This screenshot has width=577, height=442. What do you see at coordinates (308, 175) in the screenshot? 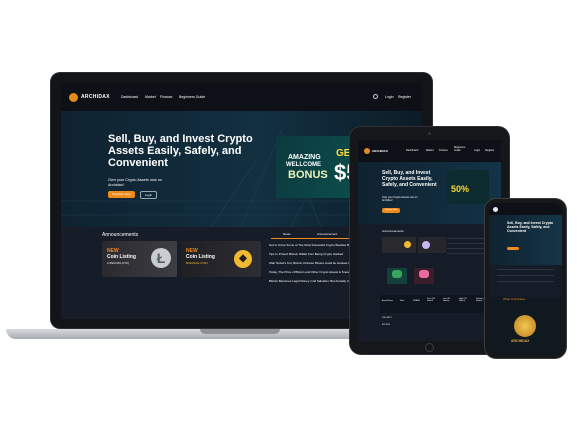
I see `promo-line3: BONUS` at bounding box center [308, 175].